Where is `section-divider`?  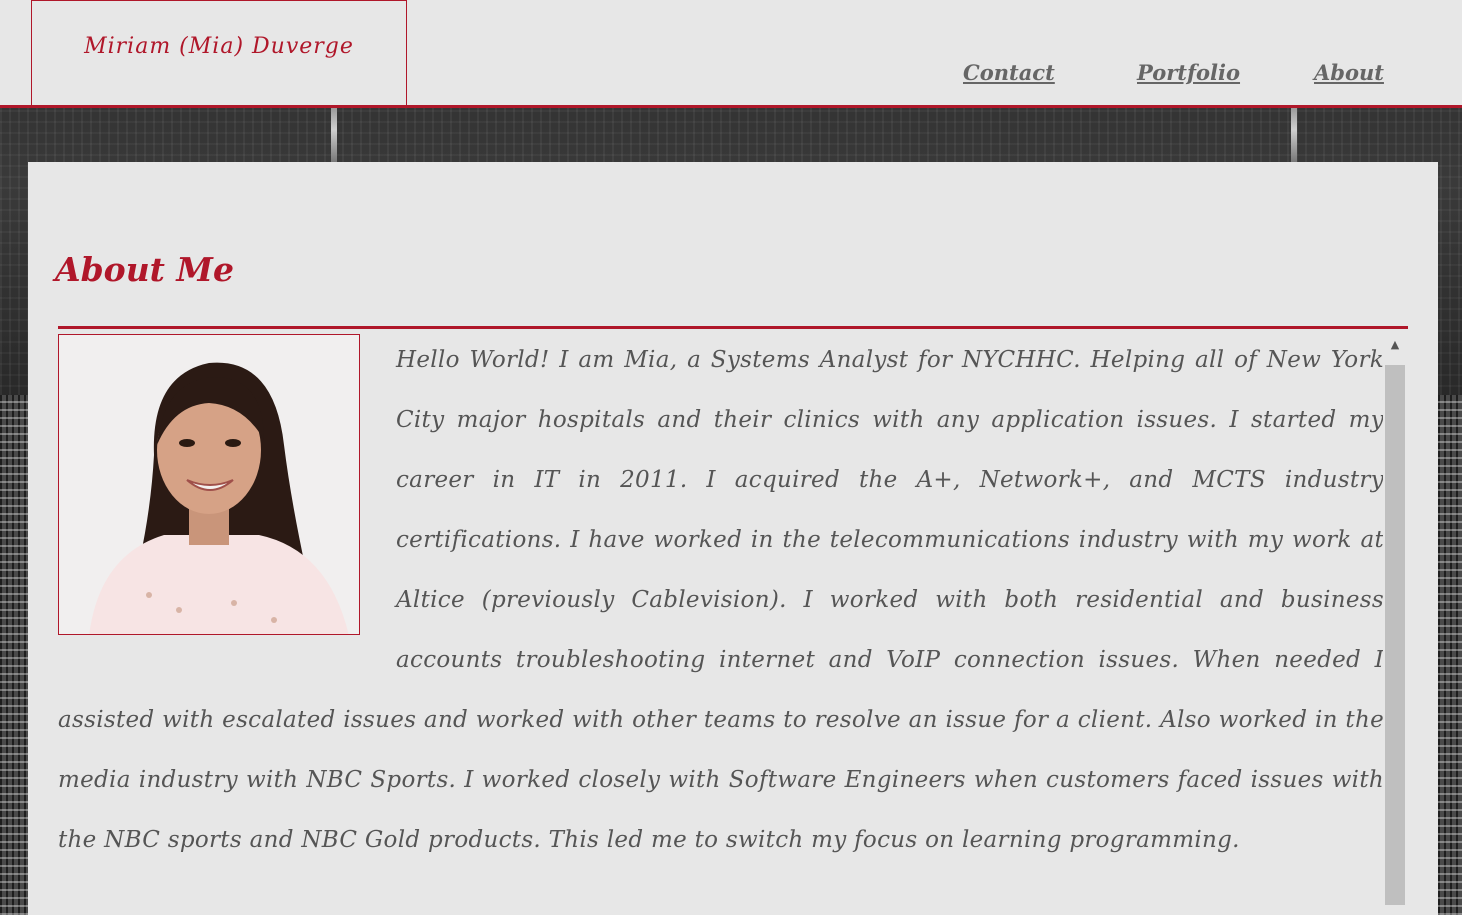 section-divider is located at coordinates (733, 327).